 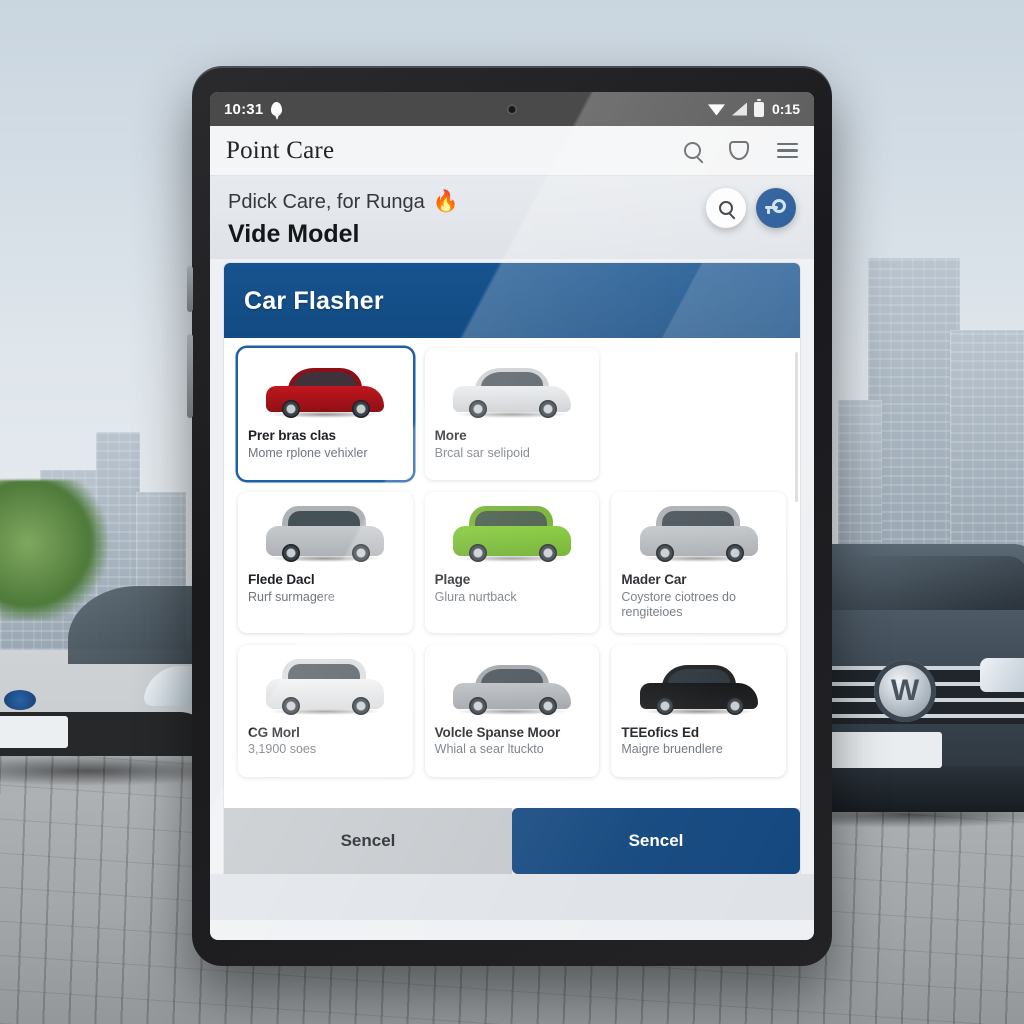 What do you see at coordinates (672, 749) in the screenshot?
I see `car-card-description: Maigre bruendlere` at bounding box center [672, 749].